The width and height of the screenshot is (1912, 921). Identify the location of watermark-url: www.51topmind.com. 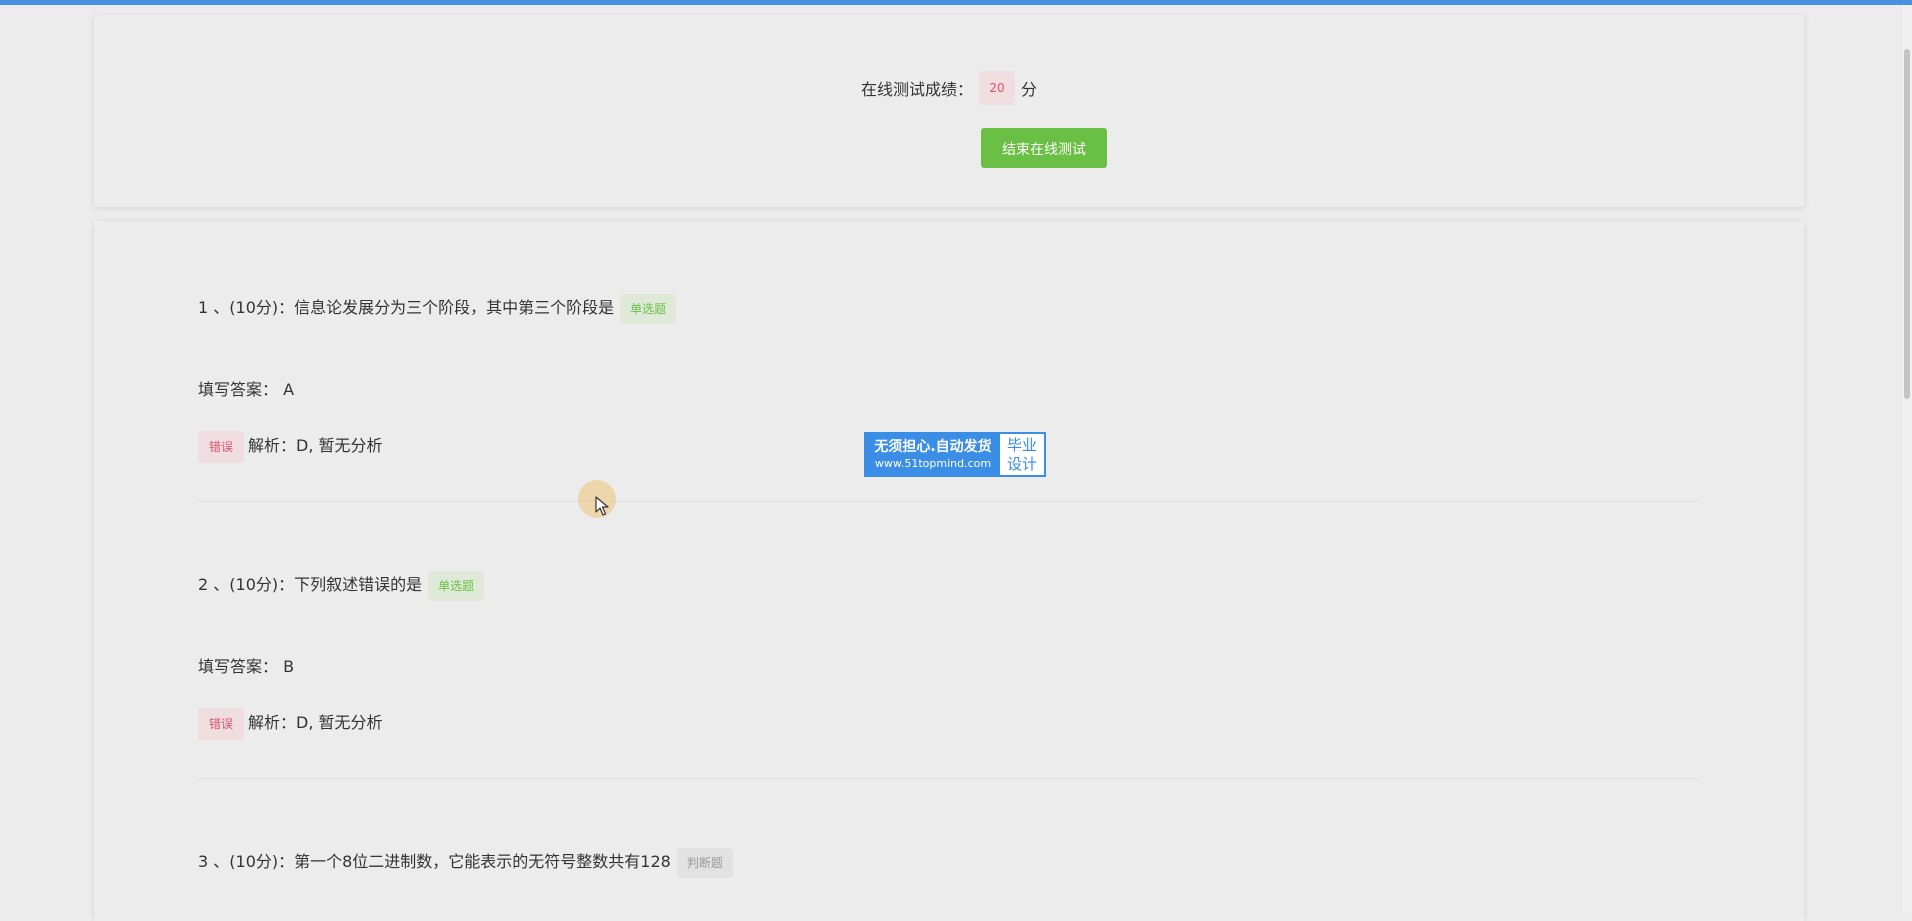
(933, 463).